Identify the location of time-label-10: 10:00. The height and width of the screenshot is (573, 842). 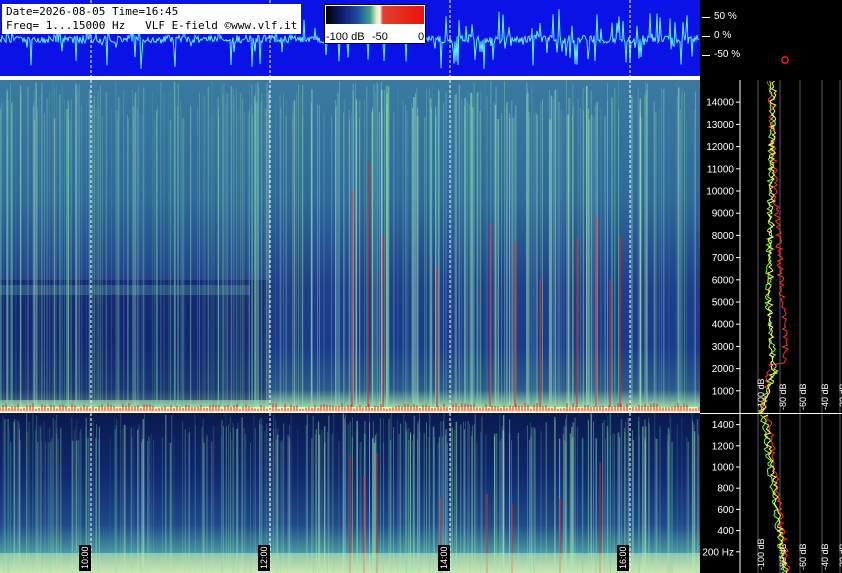
(85, 558).